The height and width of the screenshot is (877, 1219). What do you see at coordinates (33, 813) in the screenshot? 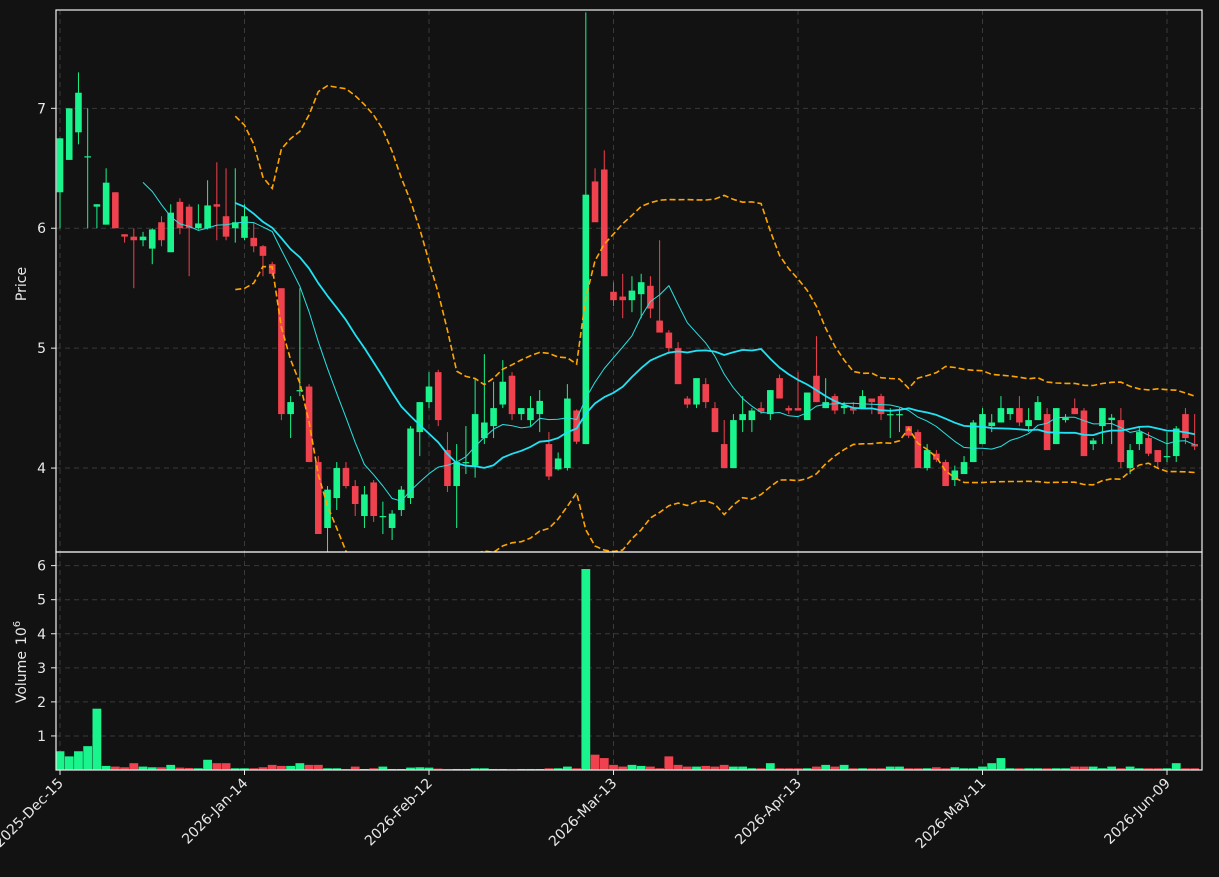
I see `x-tick-label: 2025-Dec-15` at bounding box center [33, 813].